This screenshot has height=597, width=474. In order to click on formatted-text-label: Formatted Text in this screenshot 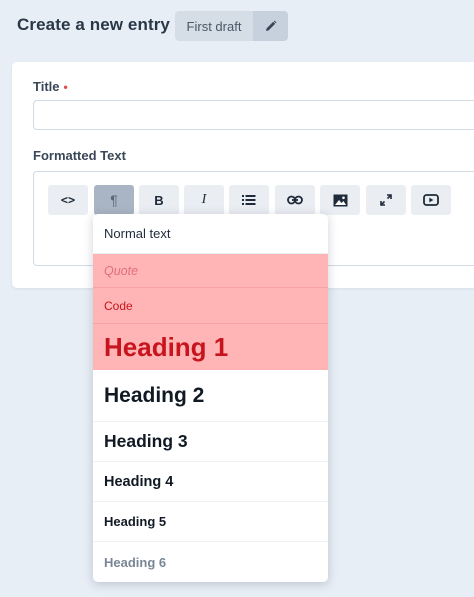, I will do `click(79, 155)`.